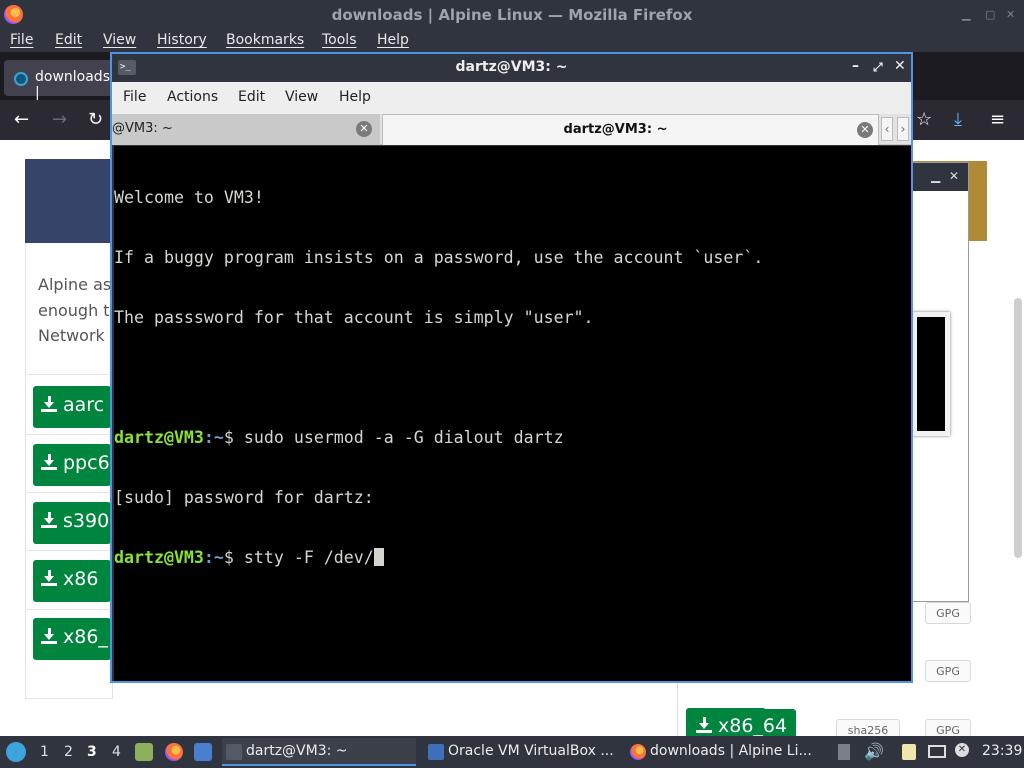 Image resolution: width=1024 pixels, height=768 pixels. Describe the element at coordinates (855, 66) in the screenshot. I see `terminal-minimize-icon: –` at that location.